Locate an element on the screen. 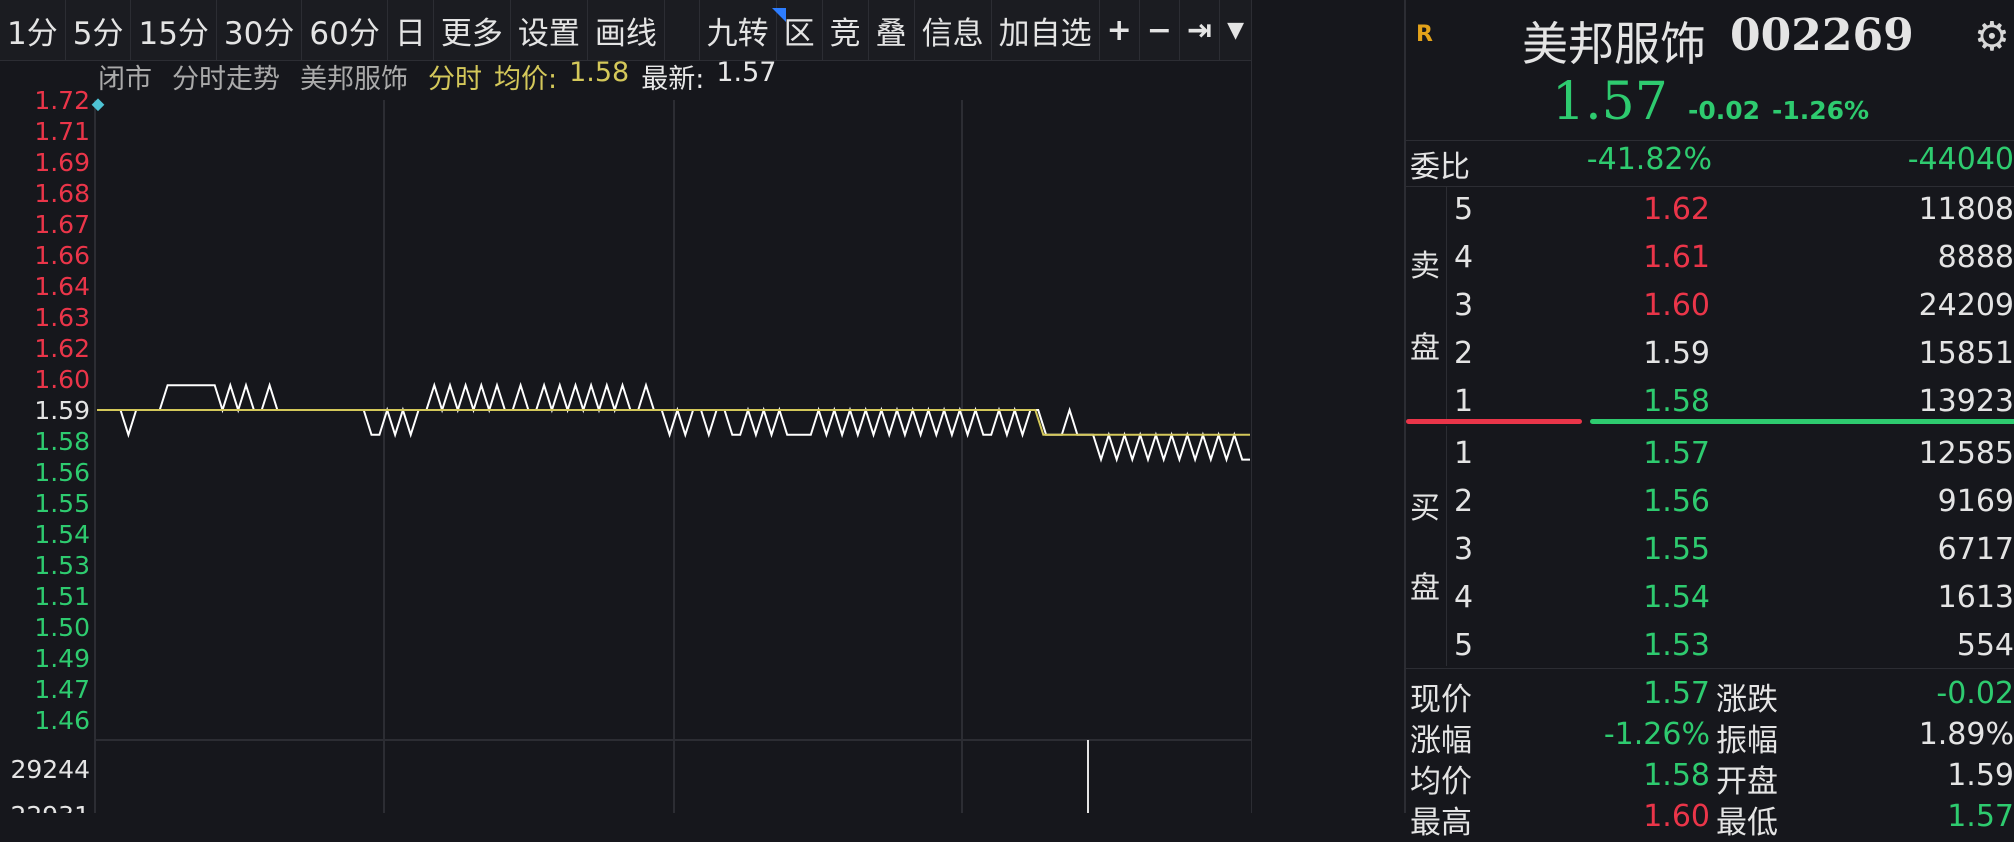 Image resolution: width=2014 pixels, height=842 pixels. period-day-button: 日 is located at coordinates (411, 30).